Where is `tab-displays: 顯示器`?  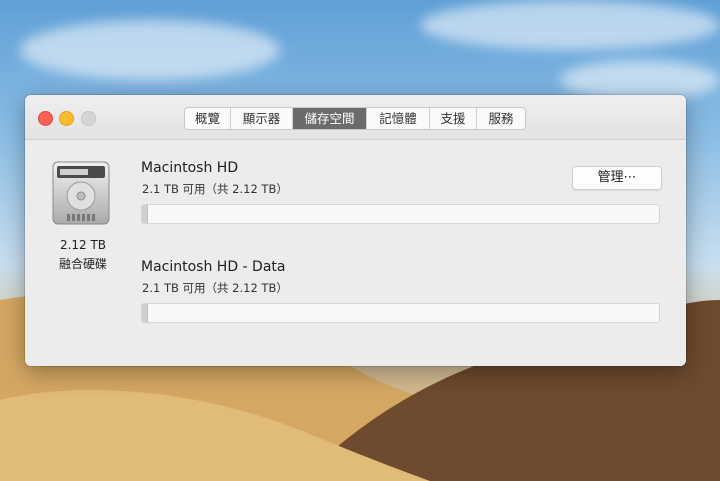 tab-displays: 顯示器 is located at coordinates (262, 118).